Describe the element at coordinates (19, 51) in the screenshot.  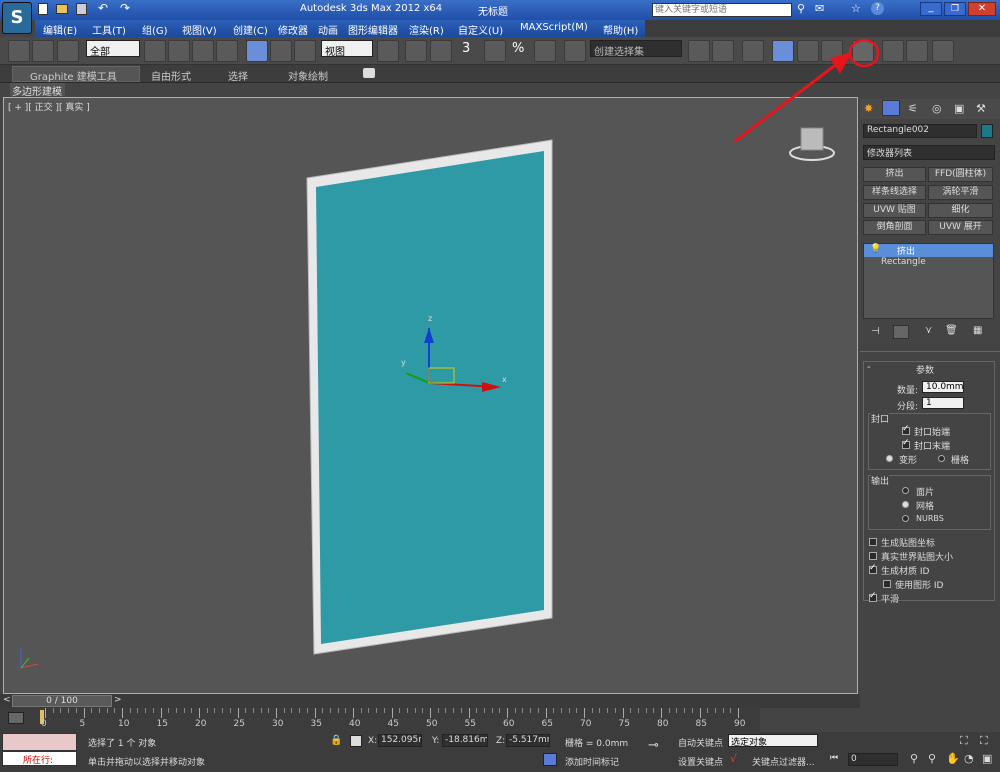
I see `select-link-icon` at that location.